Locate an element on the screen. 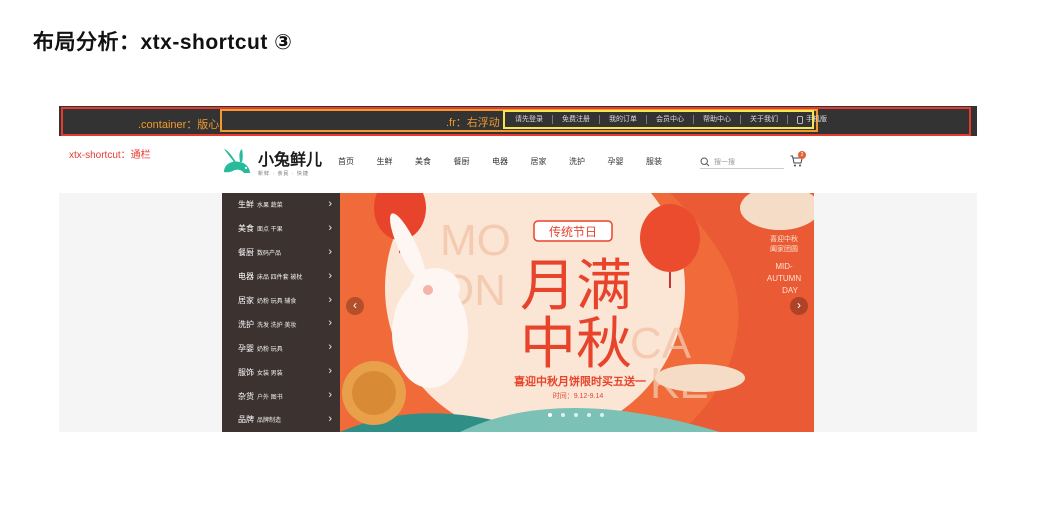 The width and height of the screenshot is (1043, 508). about-link: 关于我们 is located at coordinates (764, 119).